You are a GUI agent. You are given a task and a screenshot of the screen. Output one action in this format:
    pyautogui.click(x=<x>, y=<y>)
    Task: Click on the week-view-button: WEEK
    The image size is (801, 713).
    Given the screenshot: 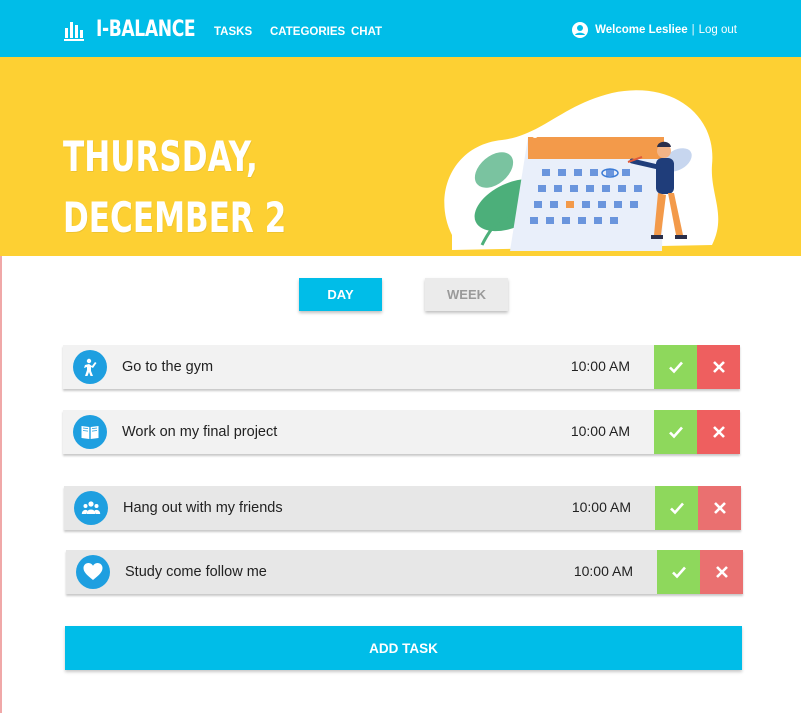 What is the action you would take?
    pyautogui.click(x=466, y=294)
    